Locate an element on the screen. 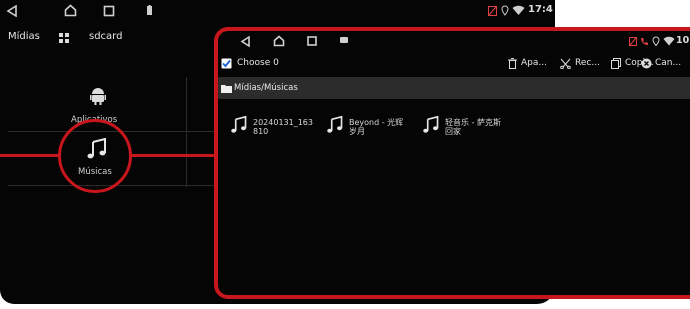 The height and width of the screenshot is (309, 690). select-all-checkbox is located at coordinates (226, 63).